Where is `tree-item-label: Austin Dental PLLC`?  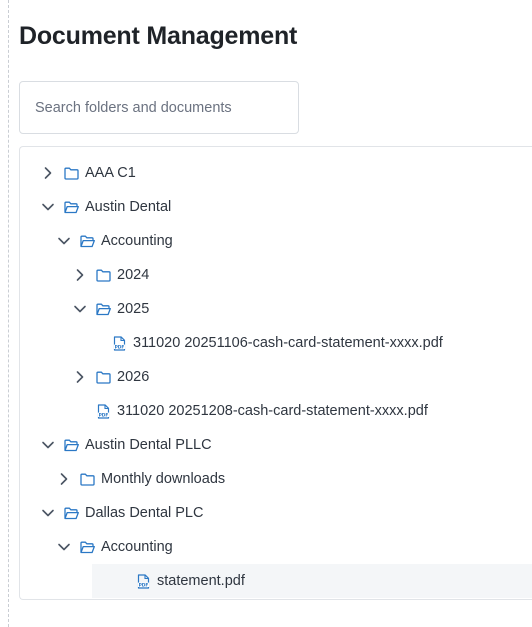
tree-item-label: Austin Dental PLLC is located at coordinates (148, 445).